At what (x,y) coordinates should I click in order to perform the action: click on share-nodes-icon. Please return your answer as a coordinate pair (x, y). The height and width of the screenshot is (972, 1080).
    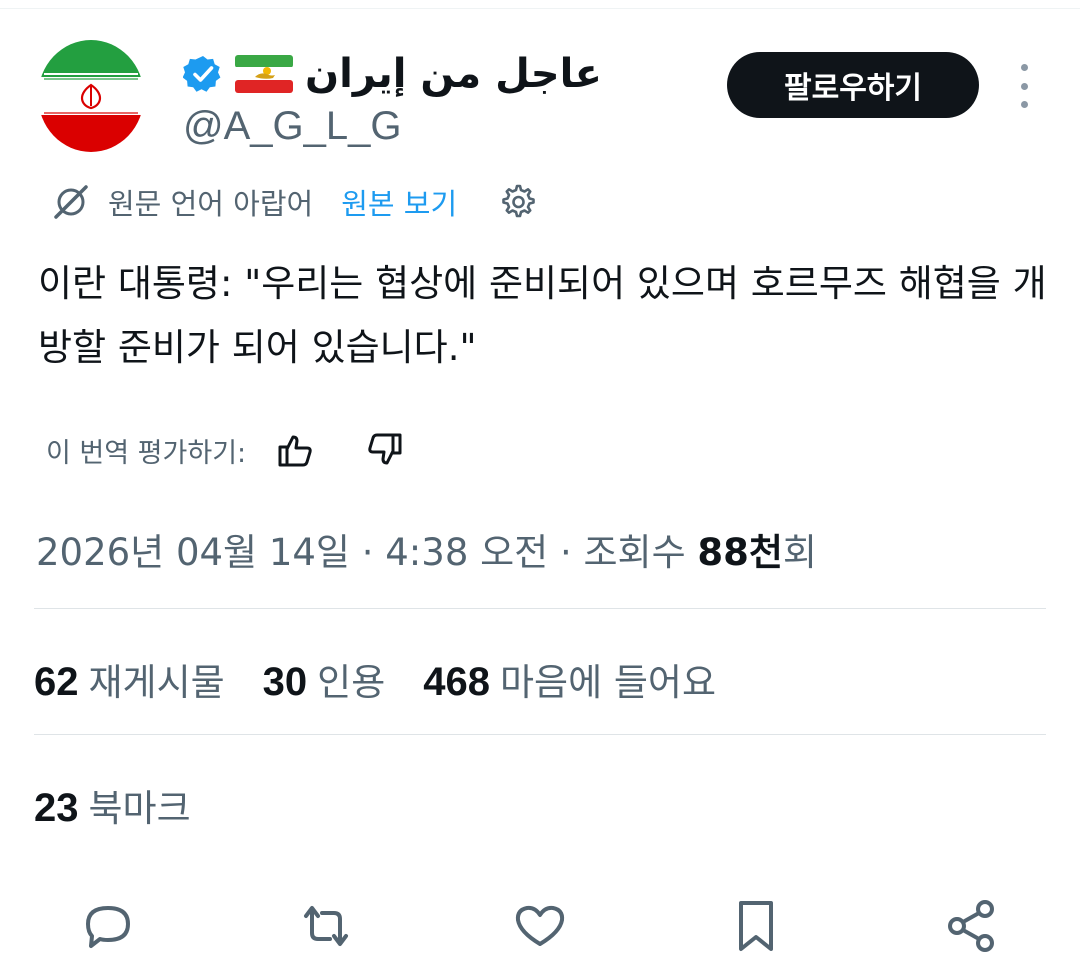
    Looking at the image, I should click on (971, 926).